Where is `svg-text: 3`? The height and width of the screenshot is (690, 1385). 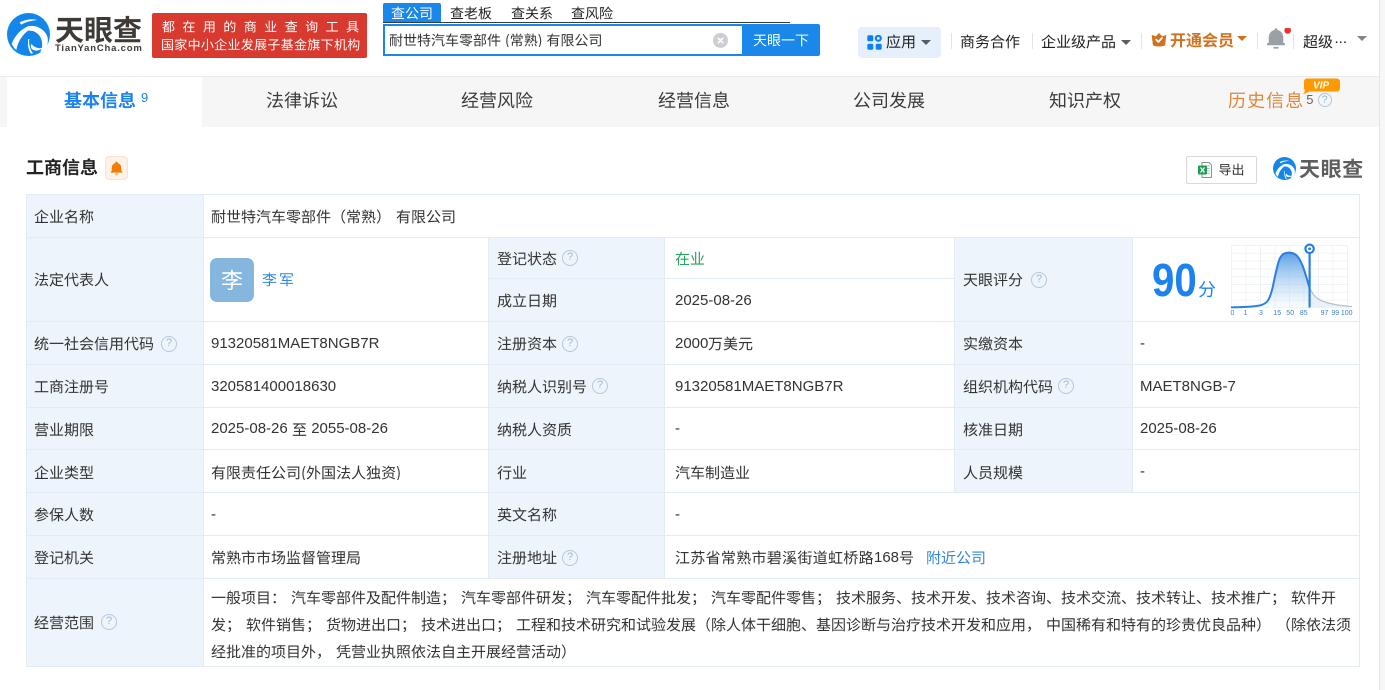
svg-text: 3 is located at coordinates (1261, 312).